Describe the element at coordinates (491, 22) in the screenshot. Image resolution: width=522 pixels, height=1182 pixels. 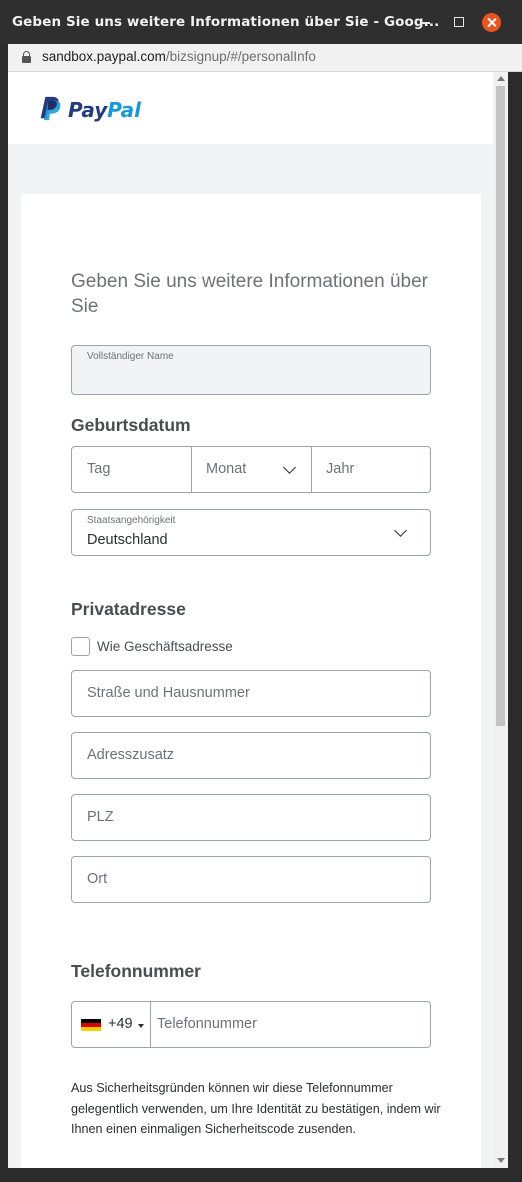
I see `close-button` at that location.